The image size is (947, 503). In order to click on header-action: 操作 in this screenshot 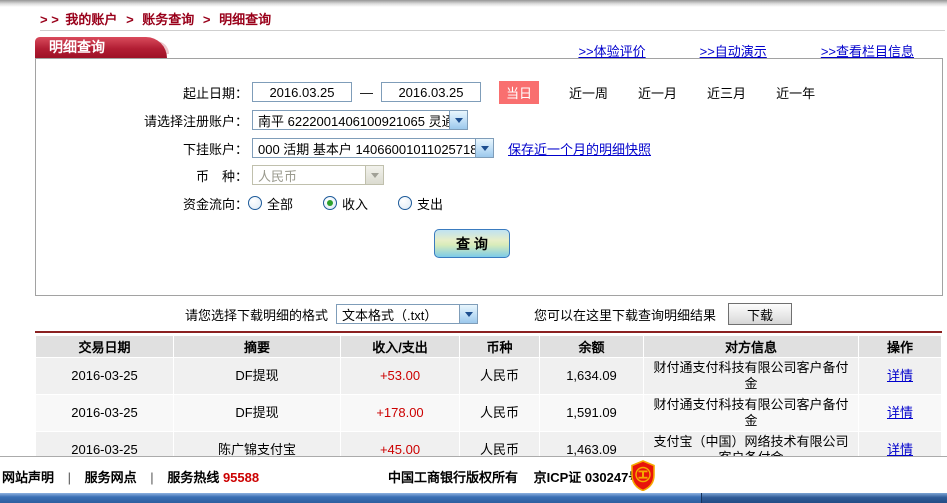, I will do `click(900, 346)`.